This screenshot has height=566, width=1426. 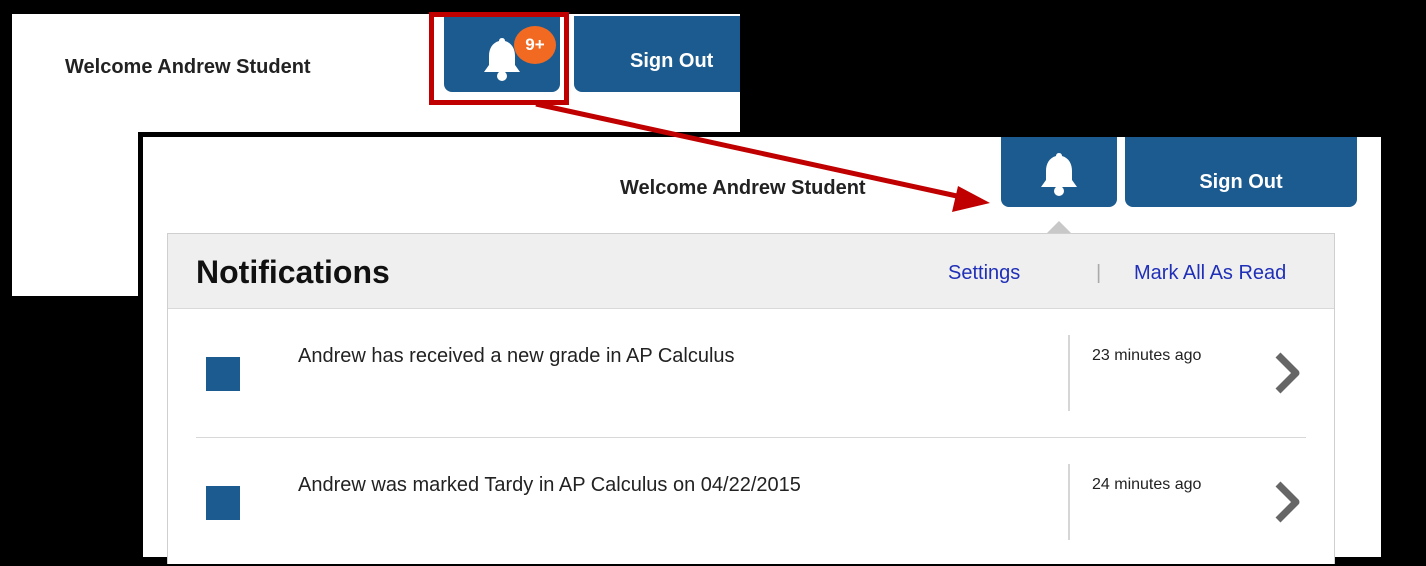 I want to click on bell-icon, so click(x=1059, y=174).